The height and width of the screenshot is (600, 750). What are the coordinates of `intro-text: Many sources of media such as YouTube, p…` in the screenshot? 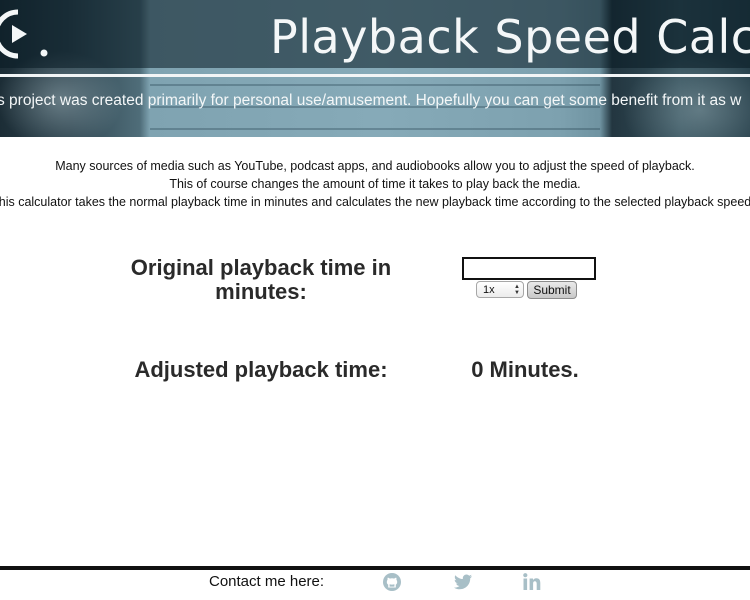 It's located at (375, 184).